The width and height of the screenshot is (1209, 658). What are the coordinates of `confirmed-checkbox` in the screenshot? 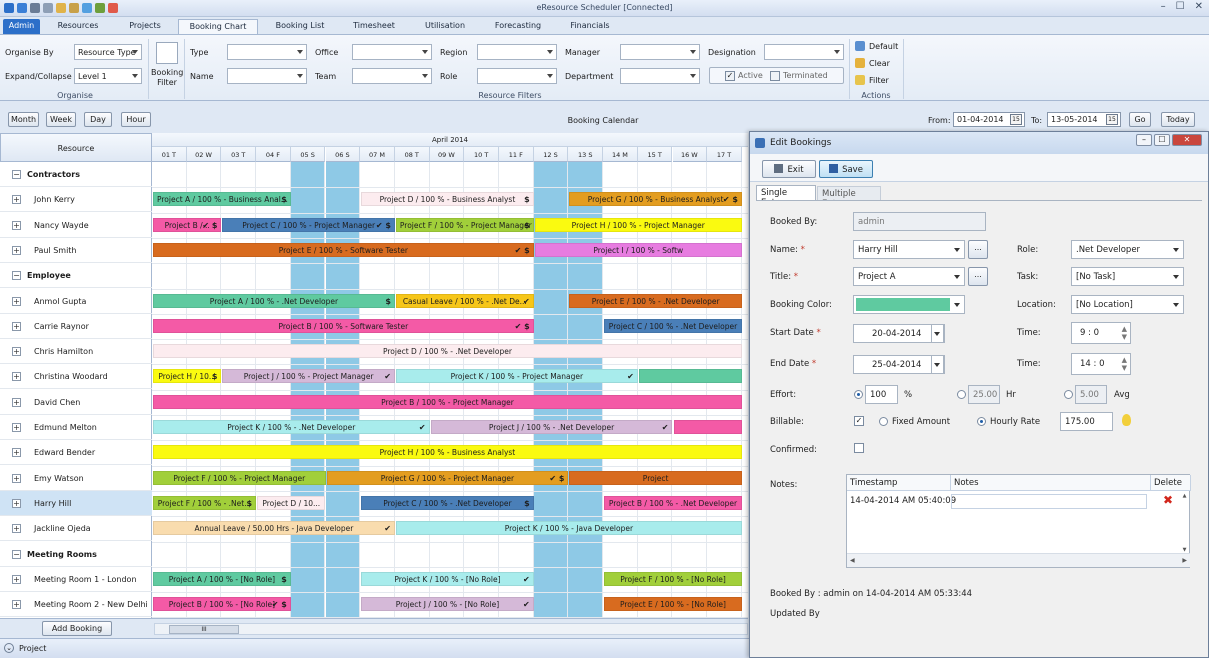 It's located at (859, 448).